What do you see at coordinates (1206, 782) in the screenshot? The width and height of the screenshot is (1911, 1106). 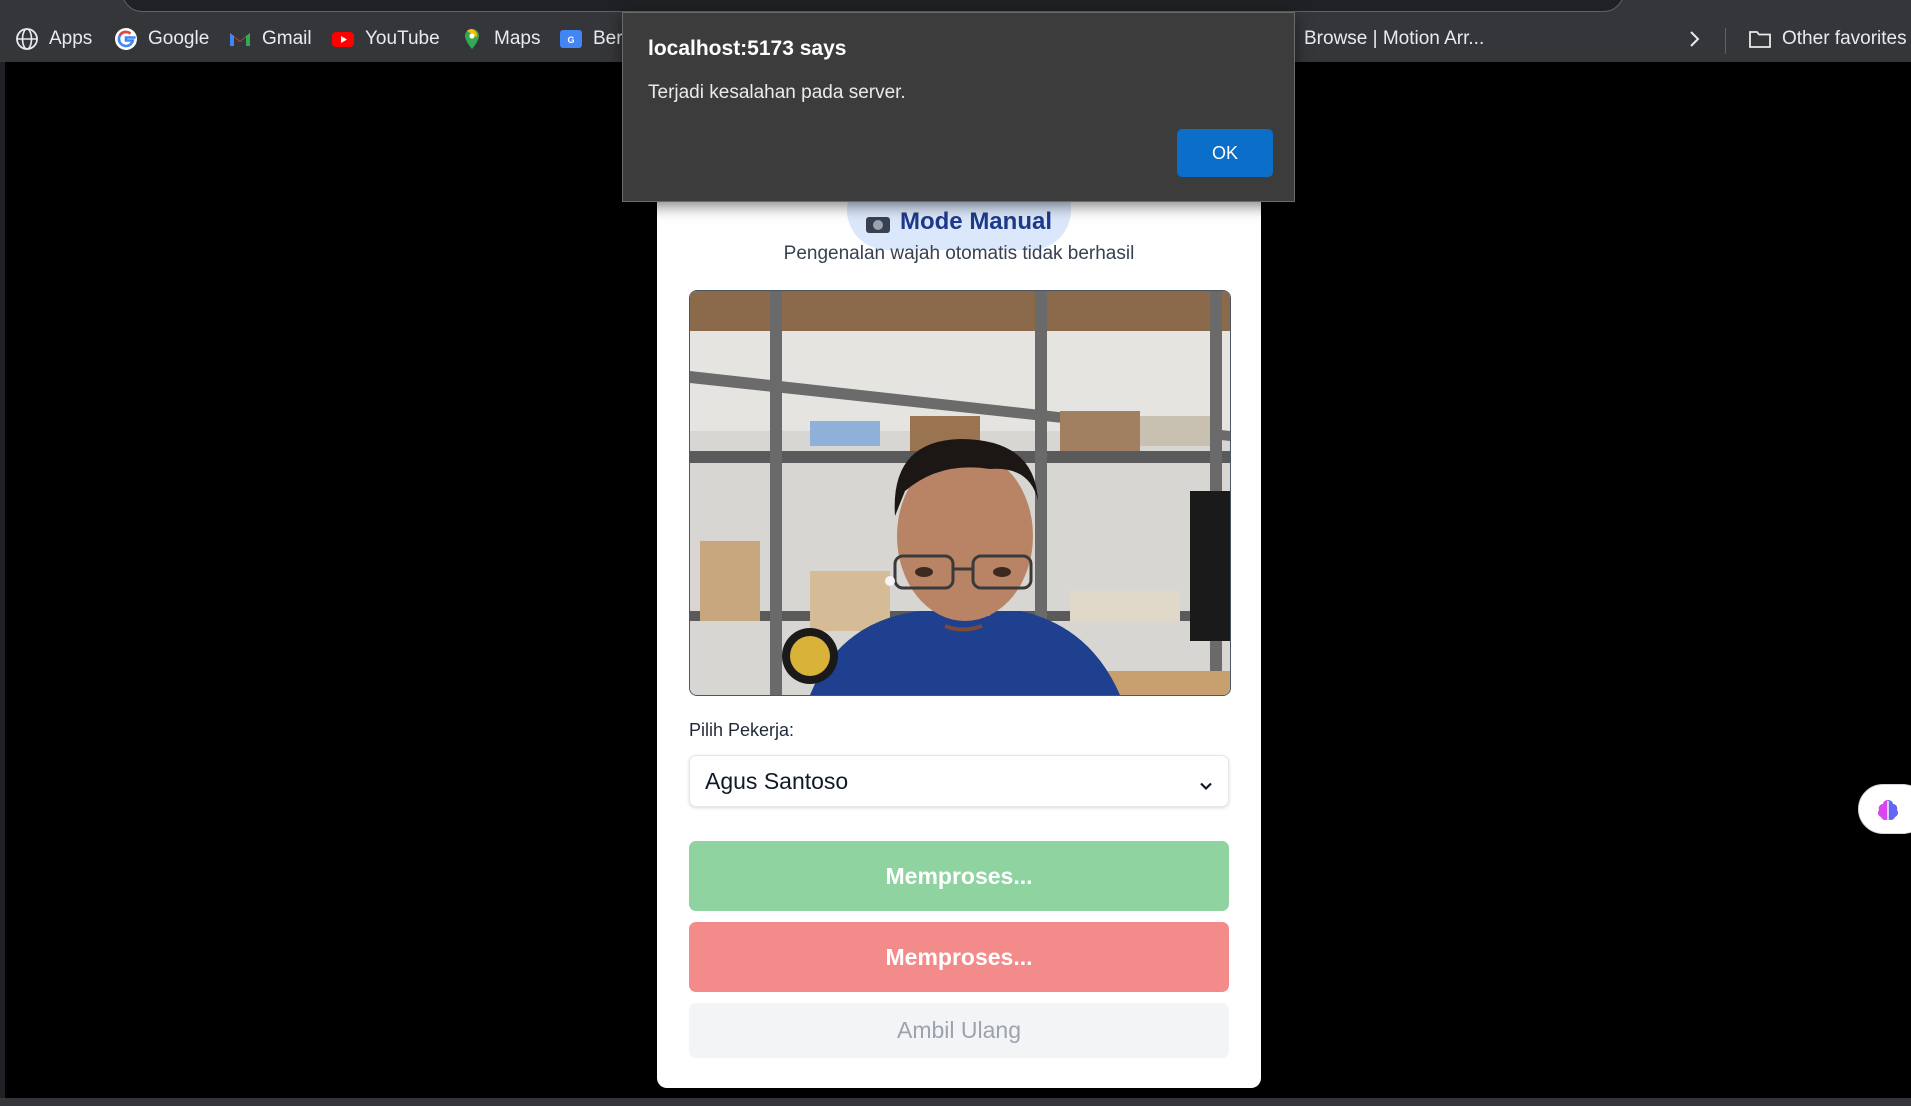 I see `chevron-down-icon` at bounding box center [1206, 782].